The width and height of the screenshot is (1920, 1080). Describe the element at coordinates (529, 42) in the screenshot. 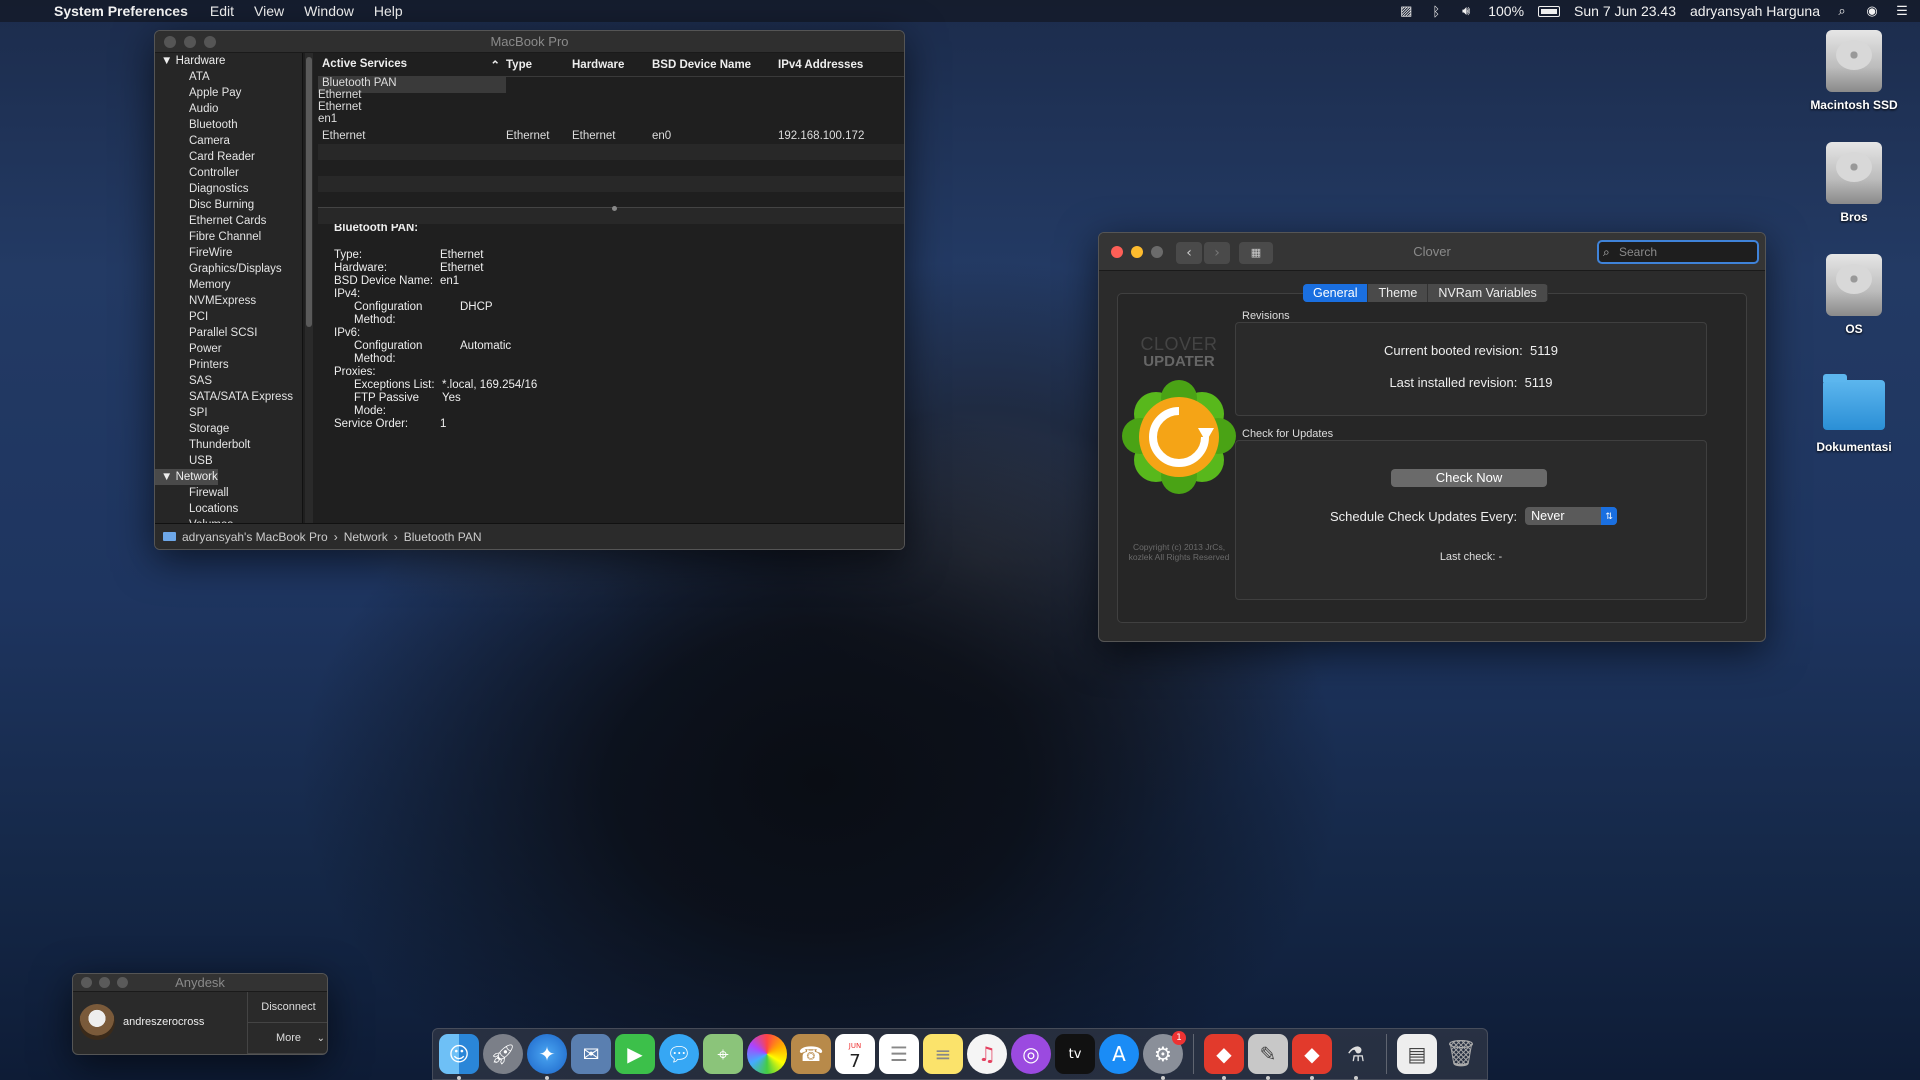

I see `title-bar: MacBook Pro` at that location.